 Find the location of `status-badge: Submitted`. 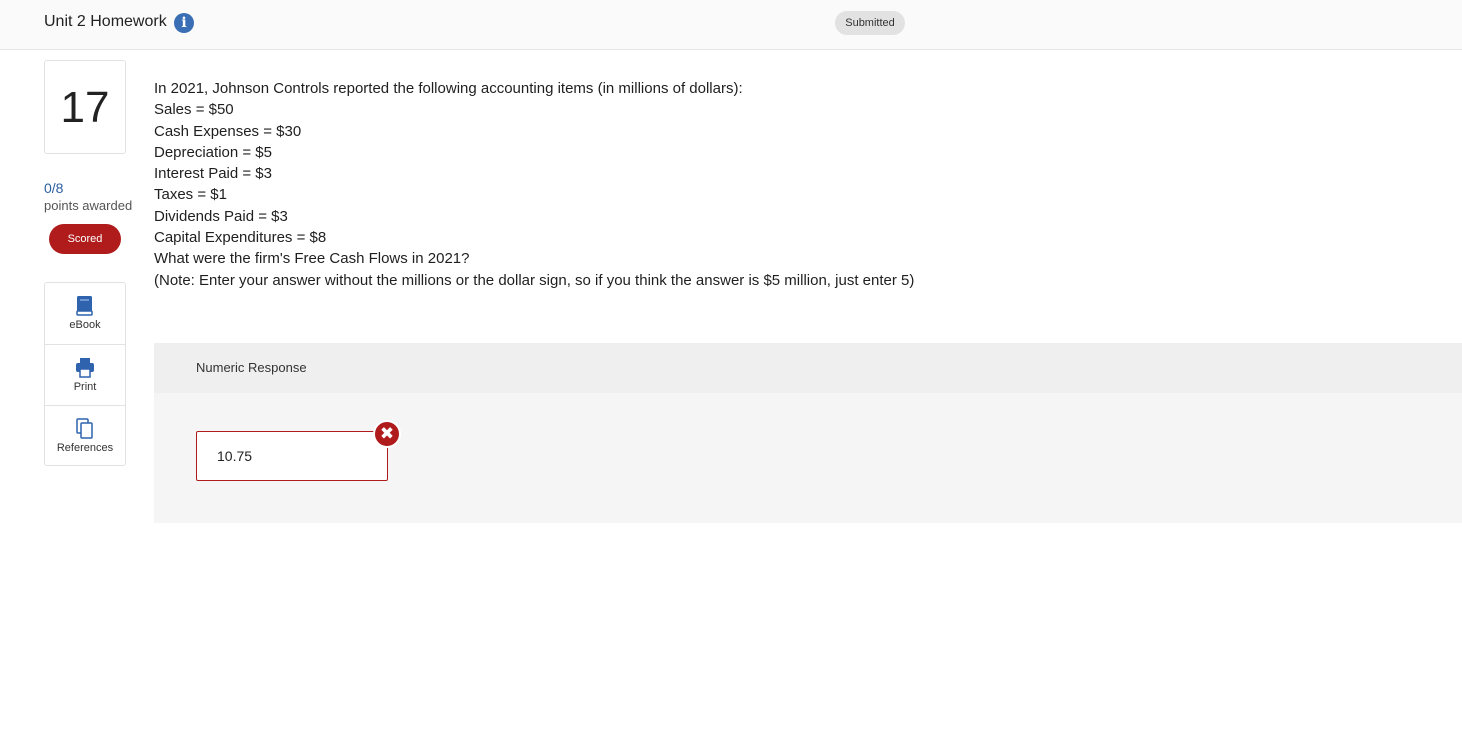

status-badge: Submitted is located at coordinates (870, 23).